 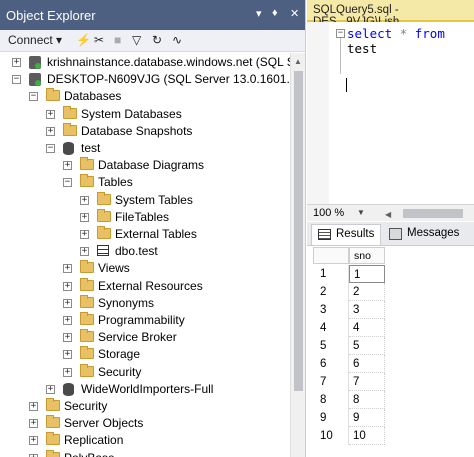 What do you see at coordinates (367, 400) in the screenshot?
I see `cell-sno: 8` at bounding box center [367, 400].